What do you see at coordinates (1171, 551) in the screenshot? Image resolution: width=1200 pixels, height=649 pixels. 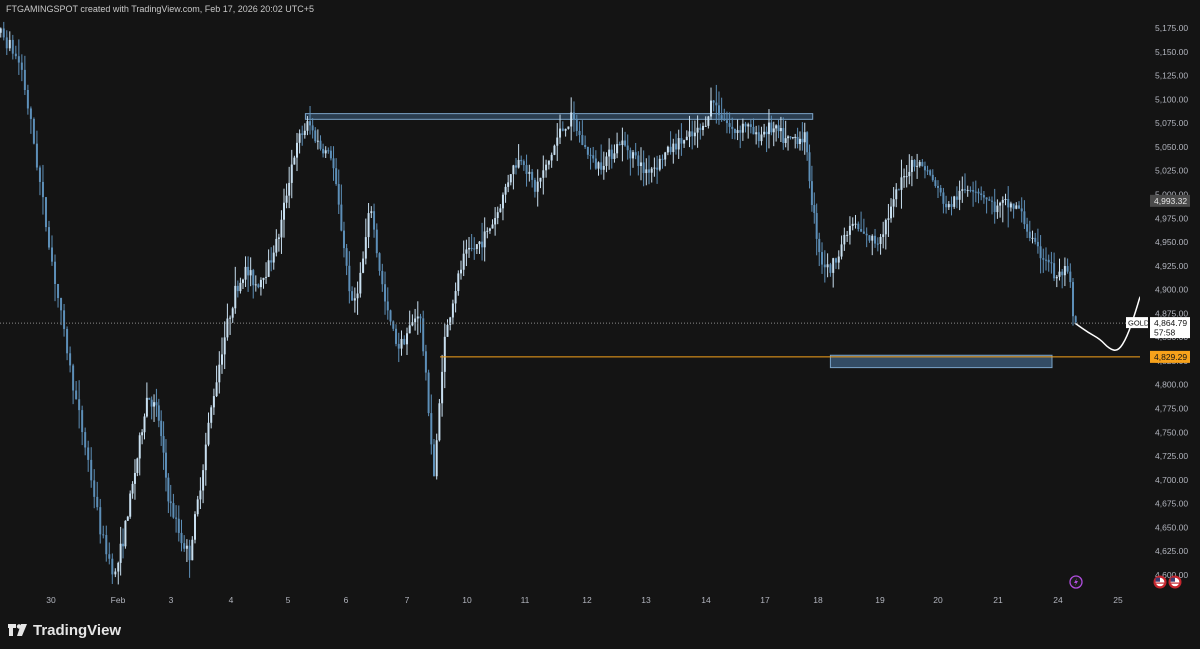 I see `price-axis-label: 4,625.00` at bounding box center [1171, 551].